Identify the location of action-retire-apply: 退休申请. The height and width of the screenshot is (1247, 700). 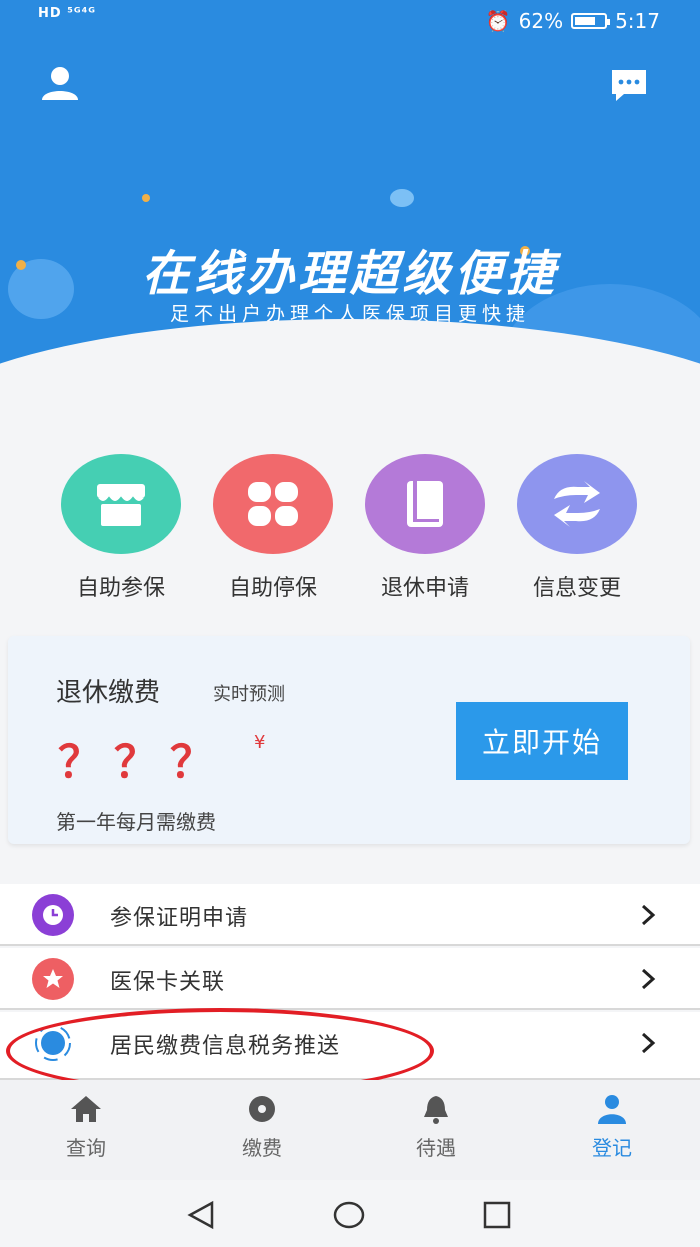
(425, 528).